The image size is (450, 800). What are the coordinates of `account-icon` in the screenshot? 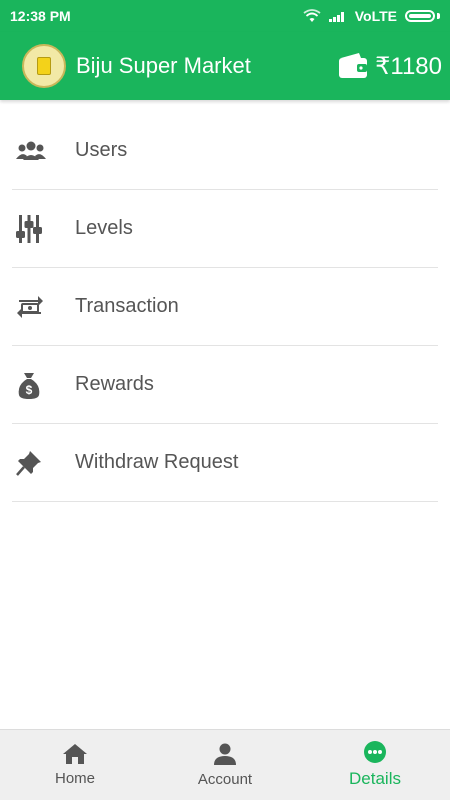 It's located at (225, 754).